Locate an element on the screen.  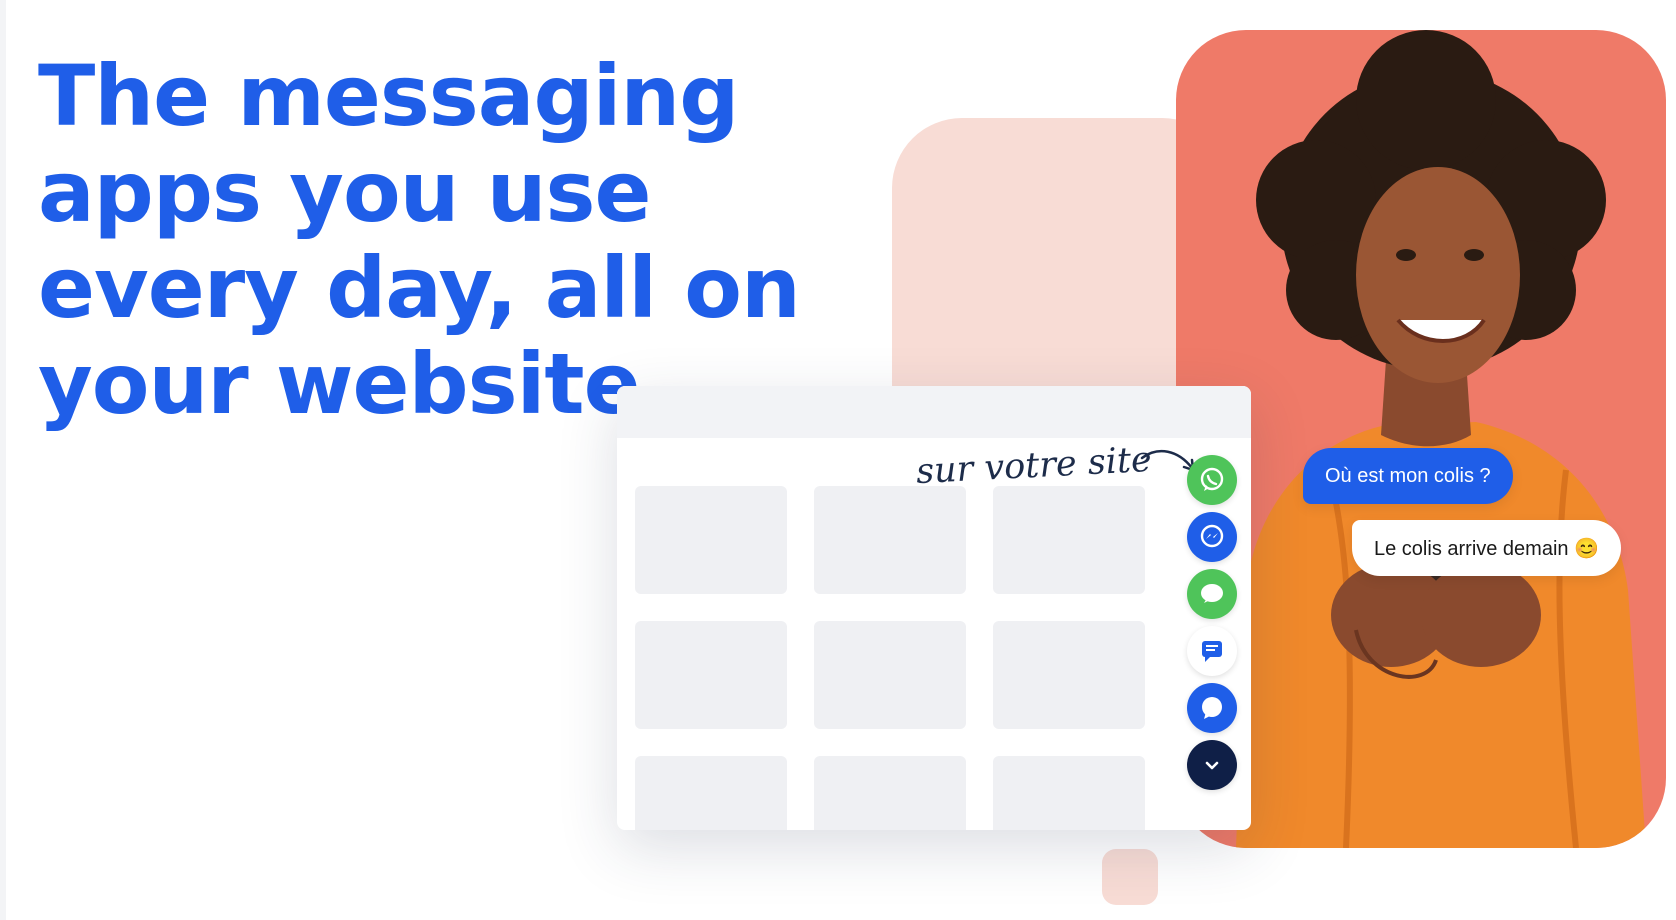
chat-bubble-question: Où est mon colis ? is located at coordinates (1408, 476).